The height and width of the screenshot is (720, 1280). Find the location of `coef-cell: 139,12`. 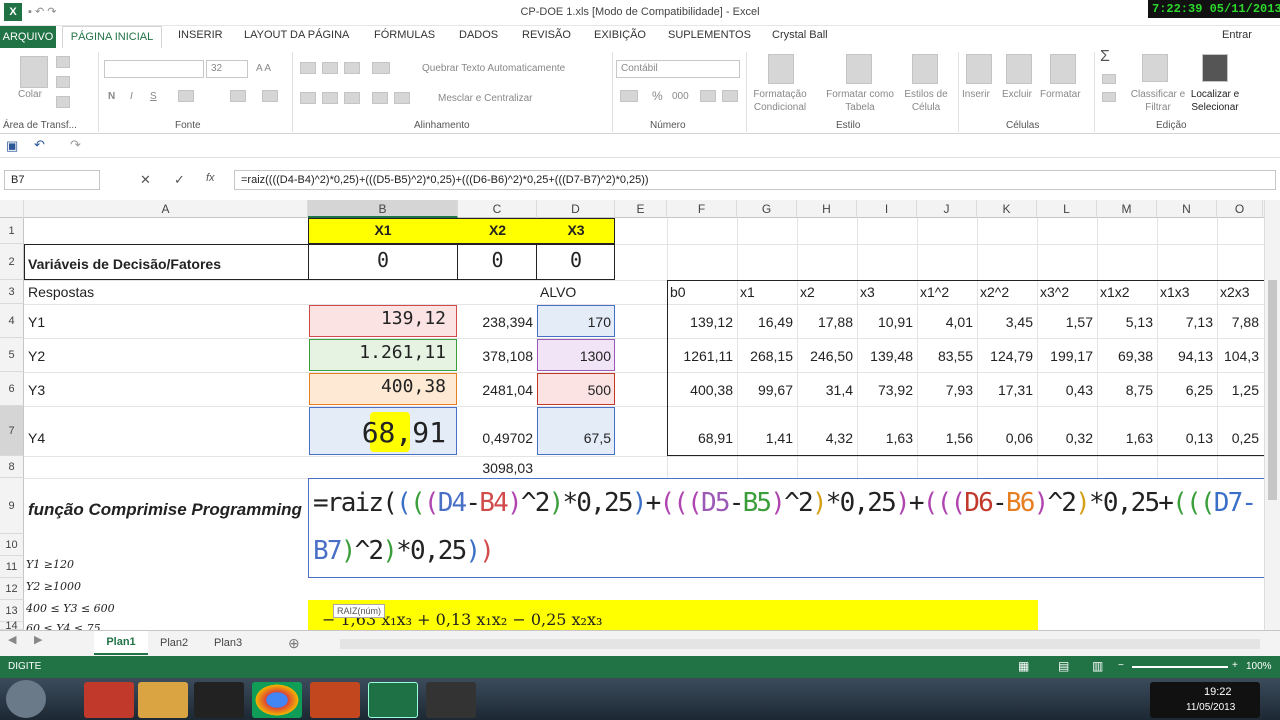

coef-cell: 139,12 is located at coordinates (702, 322).